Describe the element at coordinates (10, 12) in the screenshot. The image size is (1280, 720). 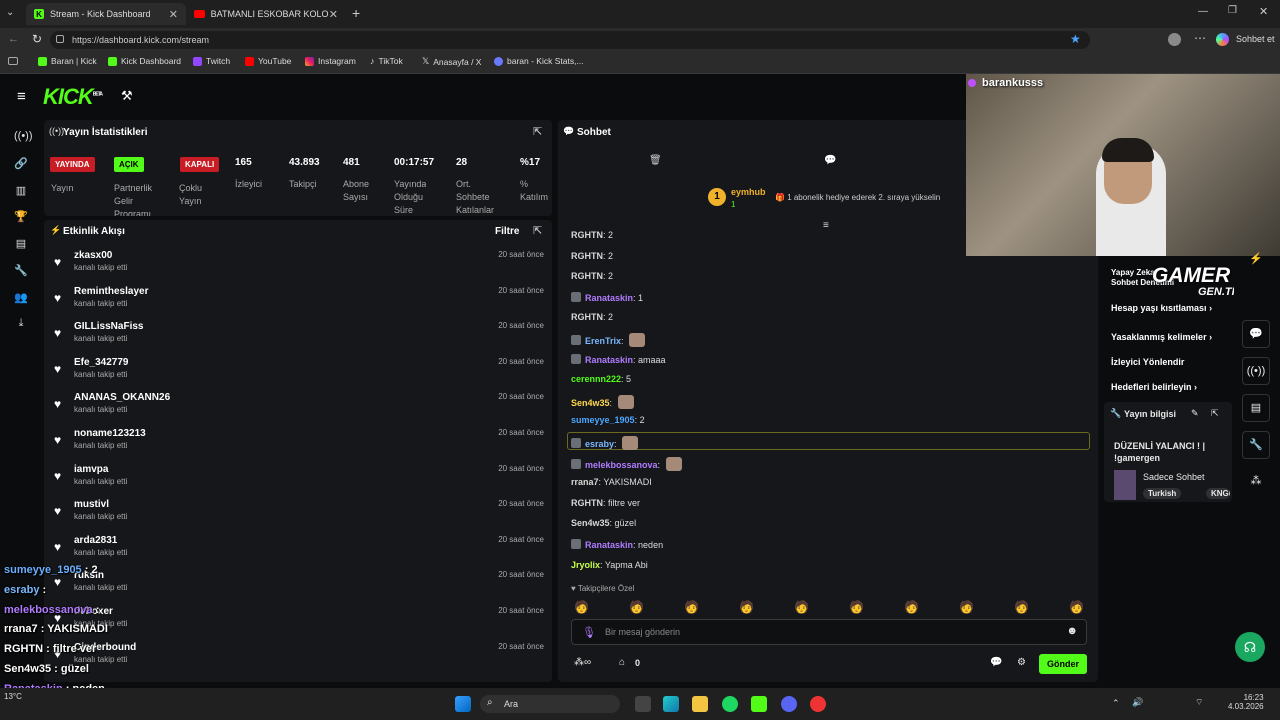
I see `tab-list-chevron-icon: ⌄` at that location.